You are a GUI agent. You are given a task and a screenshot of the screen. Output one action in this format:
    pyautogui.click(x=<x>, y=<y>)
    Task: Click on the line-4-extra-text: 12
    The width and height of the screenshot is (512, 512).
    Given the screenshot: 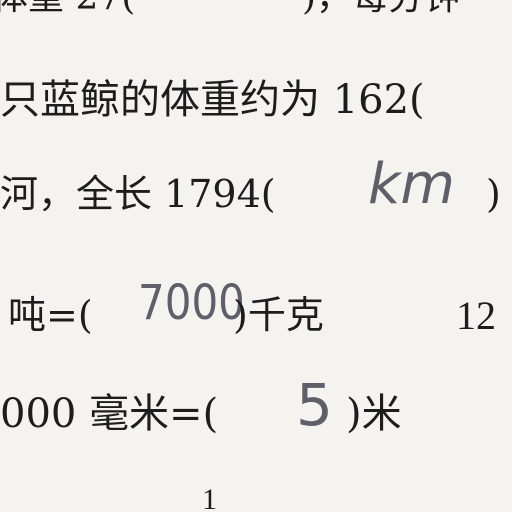 What is the action you would take?
    pyautogui.click(x=476, y=315)
    